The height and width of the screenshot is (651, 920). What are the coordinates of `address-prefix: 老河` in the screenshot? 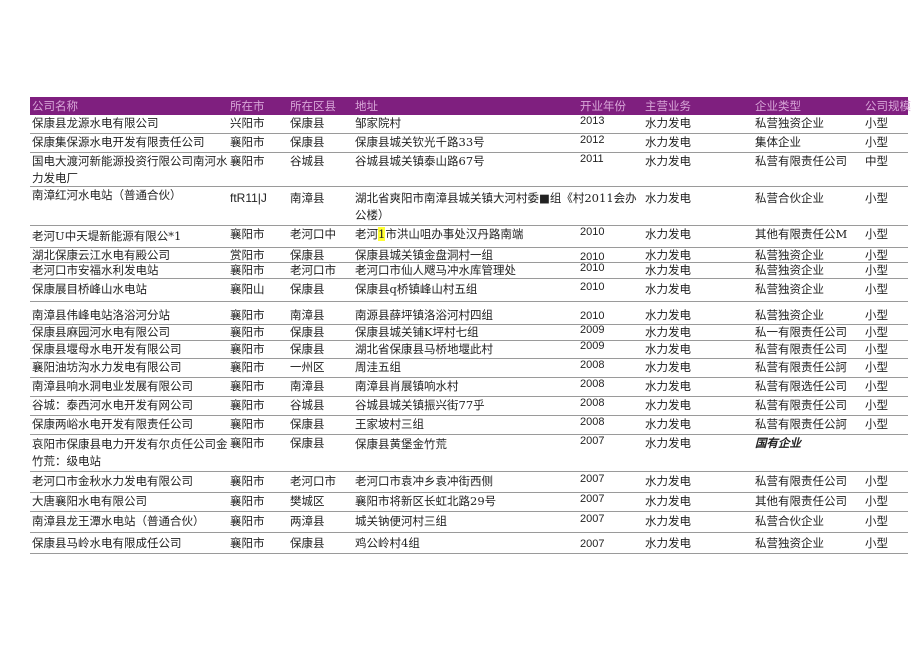 It's located at (366, 234).